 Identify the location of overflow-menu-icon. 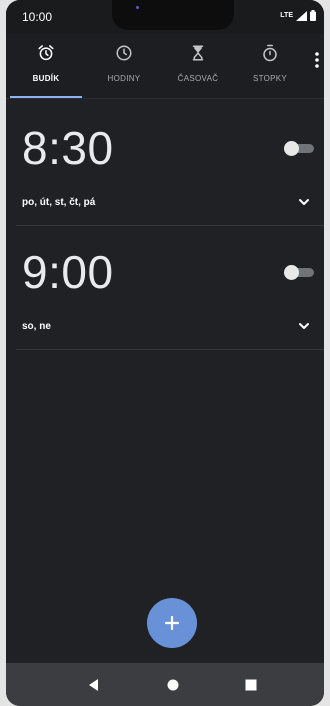
(317, 60).